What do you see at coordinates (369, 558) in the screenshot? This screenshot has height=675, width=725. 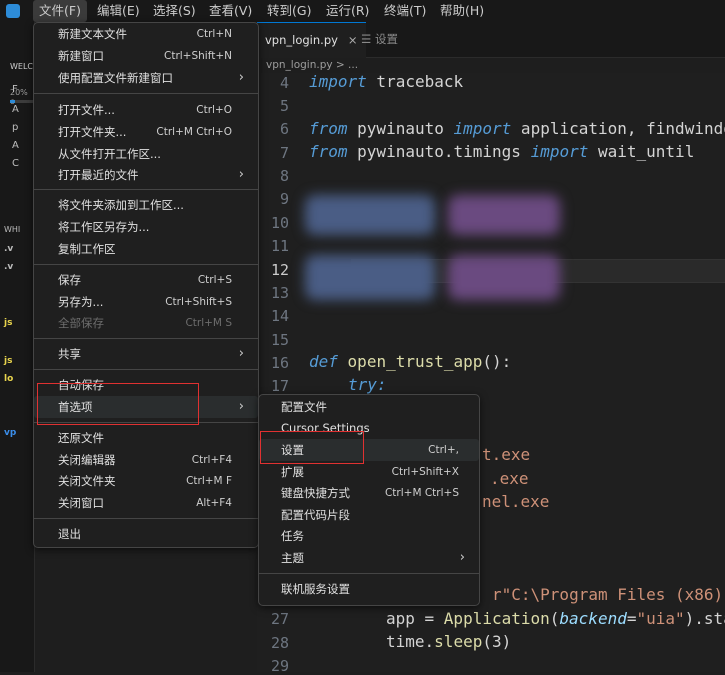 I see `submenu-item-themes: 主题 ›` at bounding box center [369, 558].